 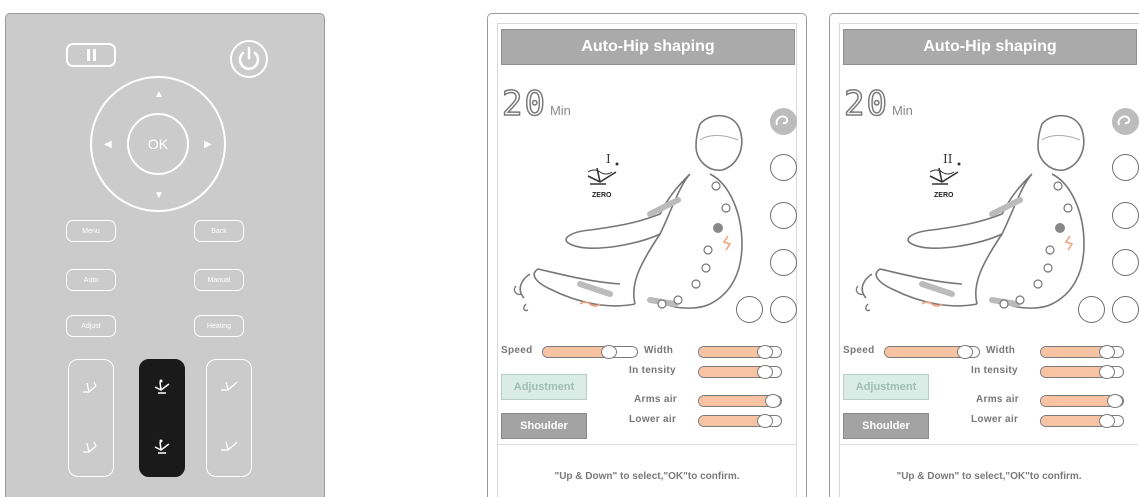 What do you see at coordinates (229, 386) in the screenshot?
I see `legrest-up-icon` at bounding box center [229, 386].